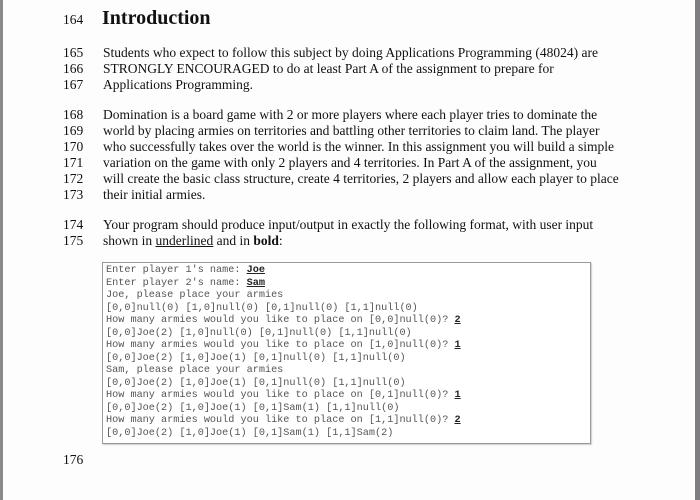 Image resolution: width=700 pixels, height=500 pixels. What do you see at coordinates (73, 194) in the screenshot?
I see `line-number: 173` at bounding box center [73, 194].